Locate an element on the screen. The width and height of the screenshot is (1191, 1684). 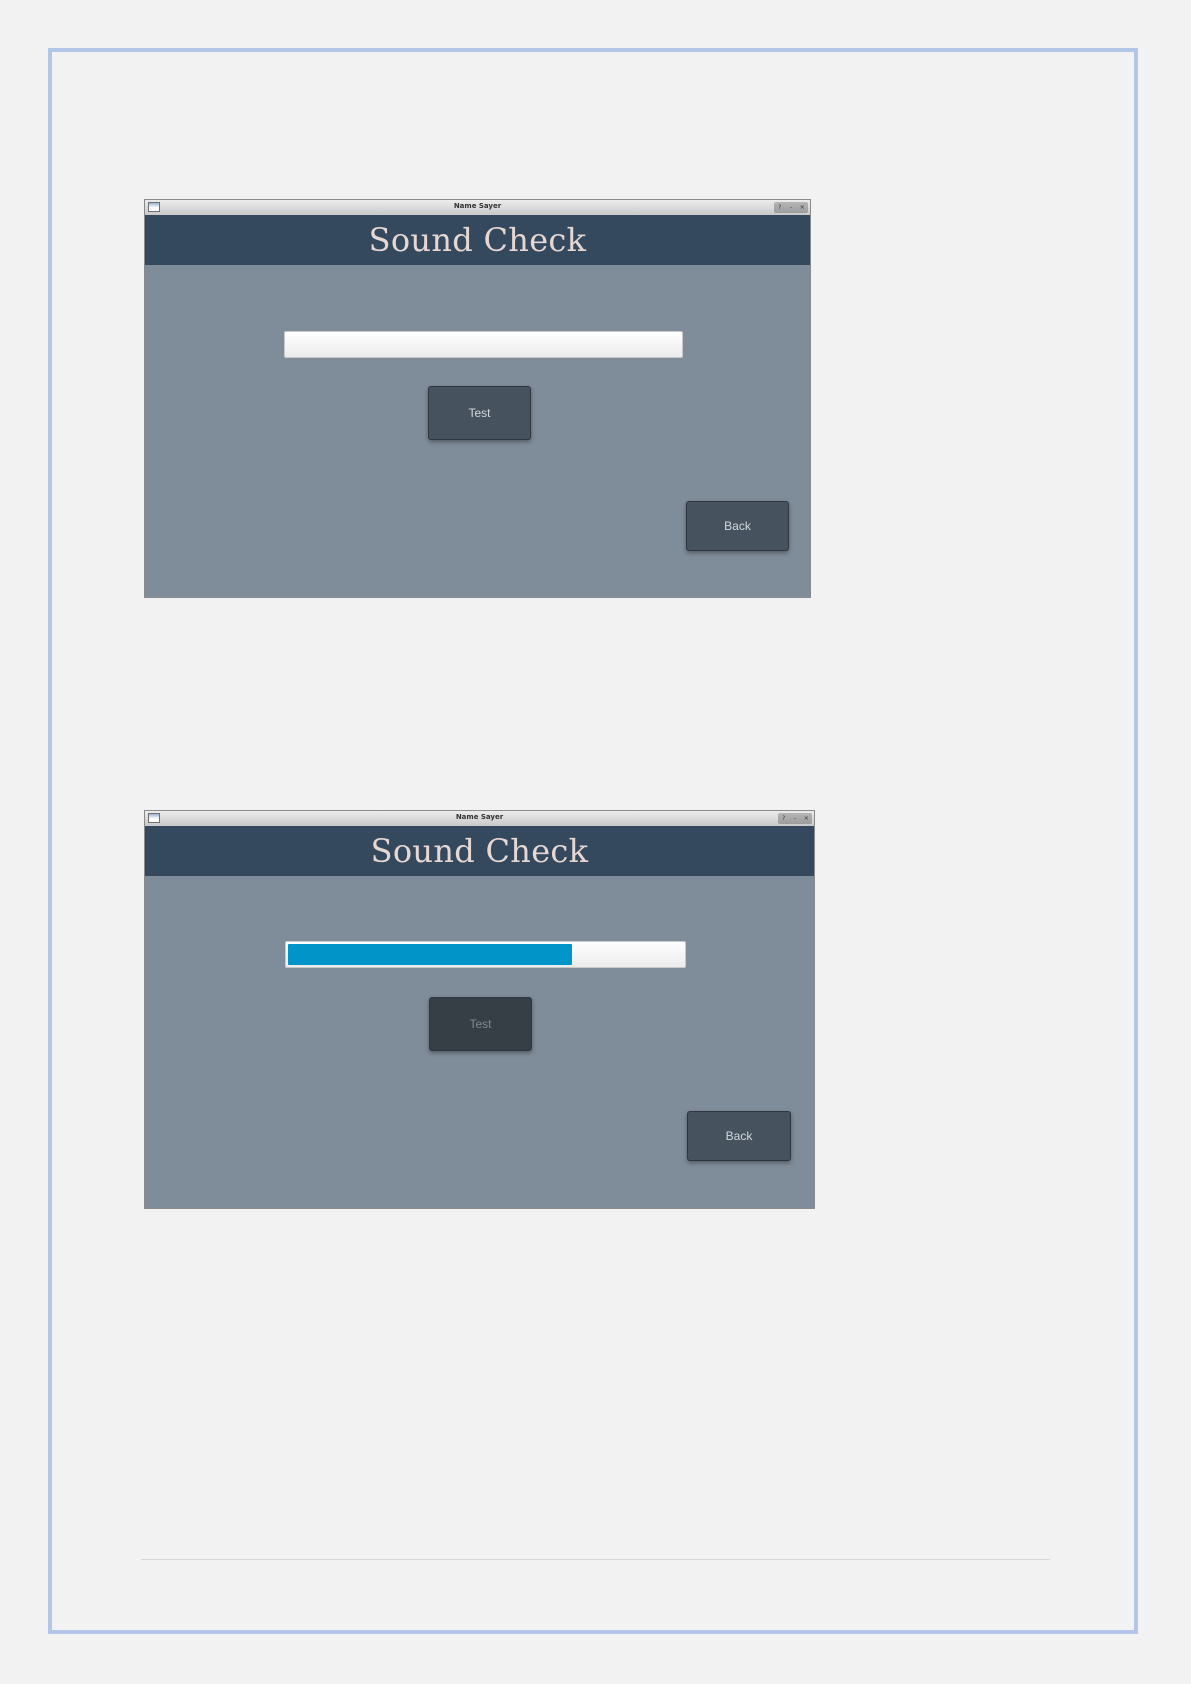
app-window-sound-check-idle: Name Sayer ? - × Sound Check Test Back is located at coordinates (477, 398).